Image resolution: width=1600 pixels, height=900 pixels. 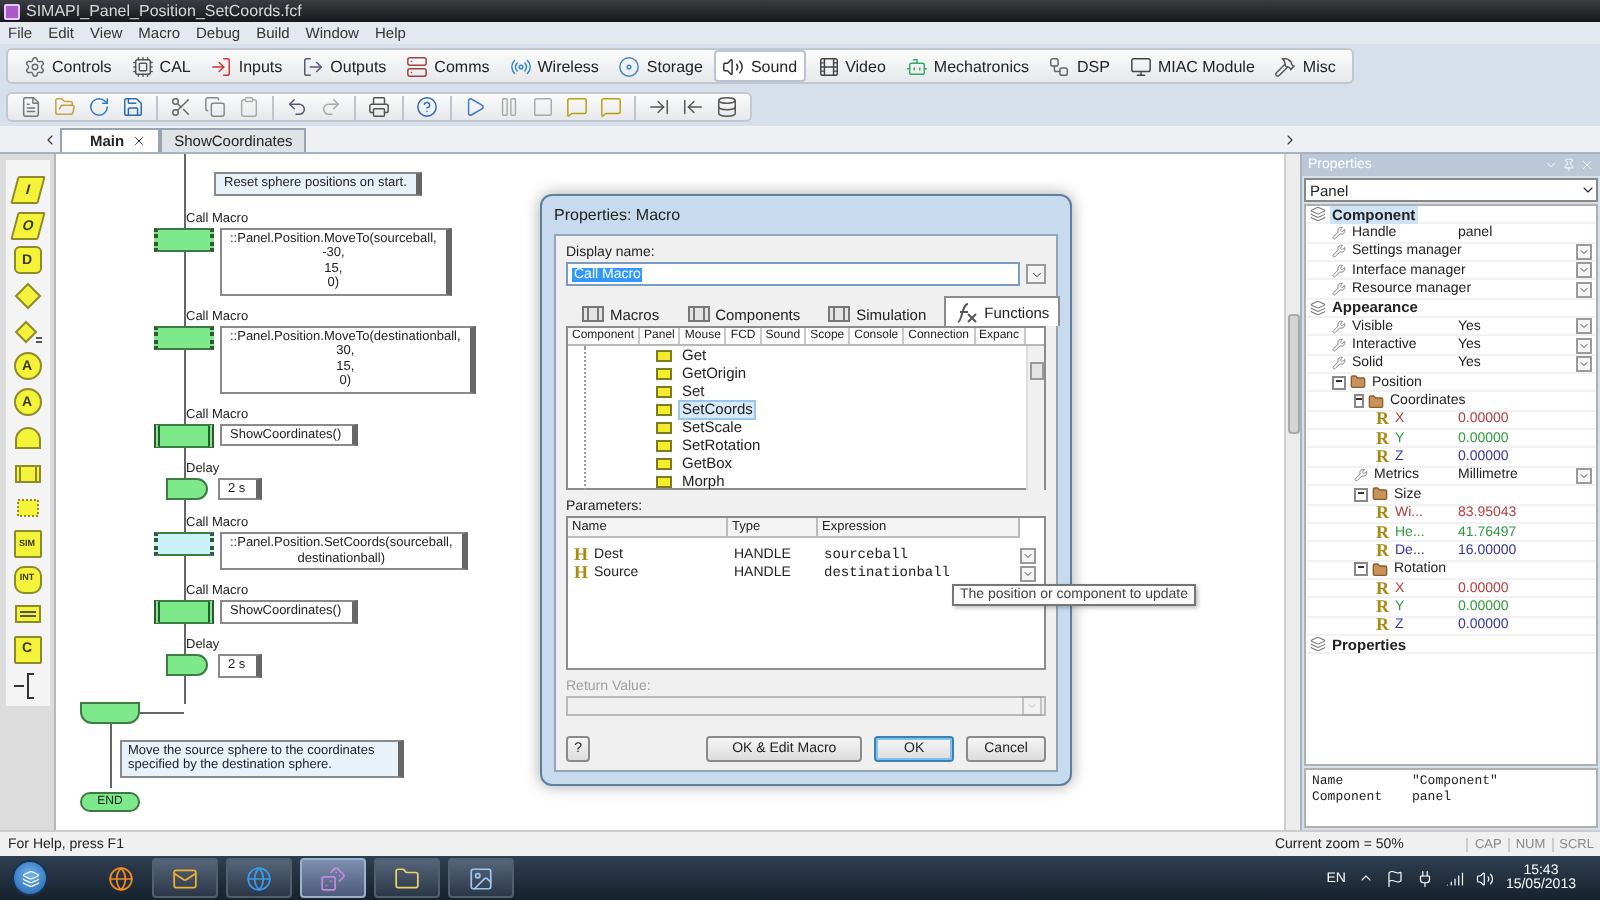 What do you see at coordinates (828, 66) in the screenshot?
I see `film-icon` at bounding box center [828, 66].